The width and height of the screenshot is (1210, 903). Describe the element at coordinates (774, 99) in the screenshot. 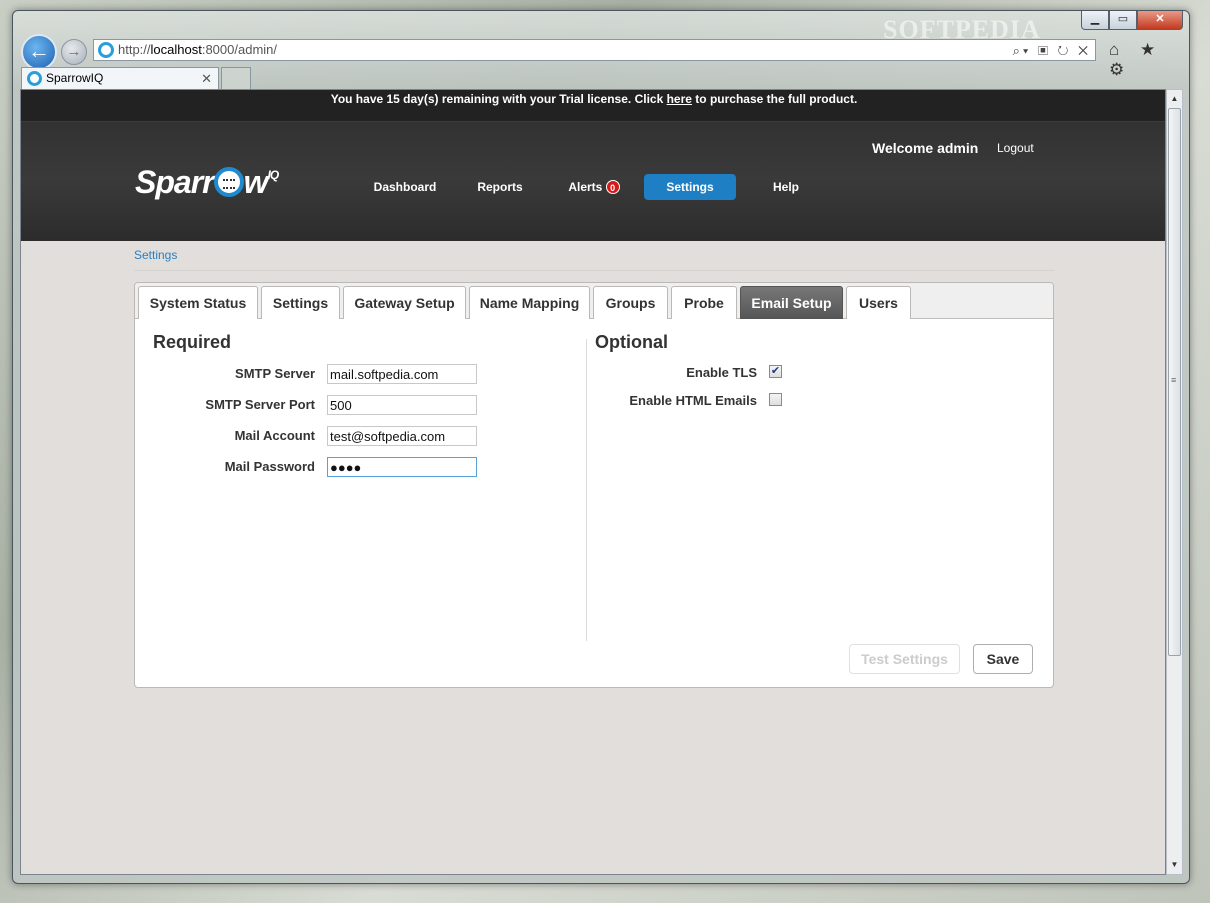

I see `trial-text-after: to purchase the full product.` at that location.